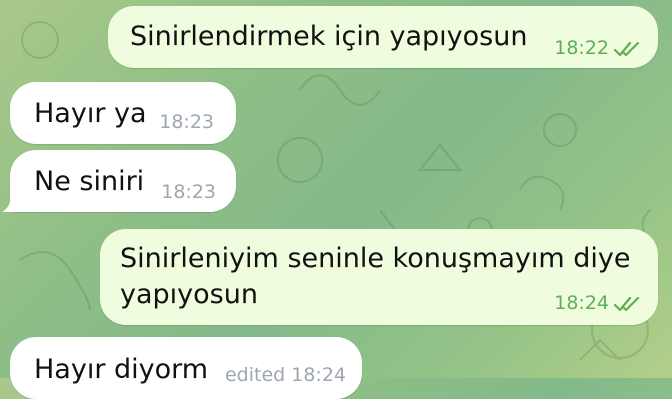 The width and height of the screenshot is (672, 399). What do you see at coordinates (581, 303) in the screenshot?
I see `message-time: 18:24` at bounding box center [581, 303].